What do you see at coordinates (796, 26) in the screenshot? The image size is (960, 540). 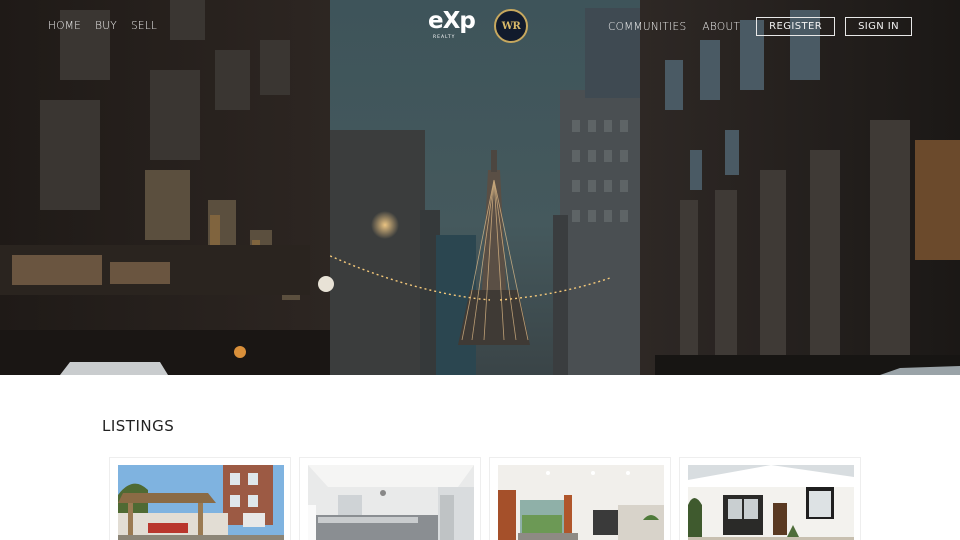 I see `register-button: REGISTER` at bounding box center [796, 26].